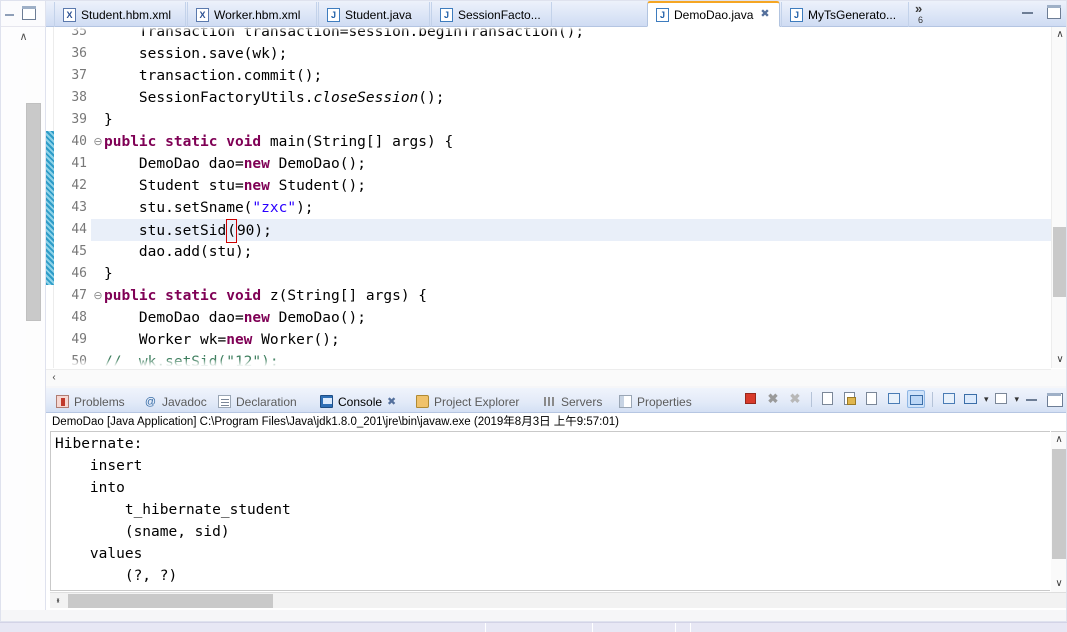 This screenshot has height=632, width=1067. What do you see at coordinates (986, 399) in the screenshot?
I see `display-console-dropdown-chevron-down-icon: ▾` at bounding box center [986, 399].